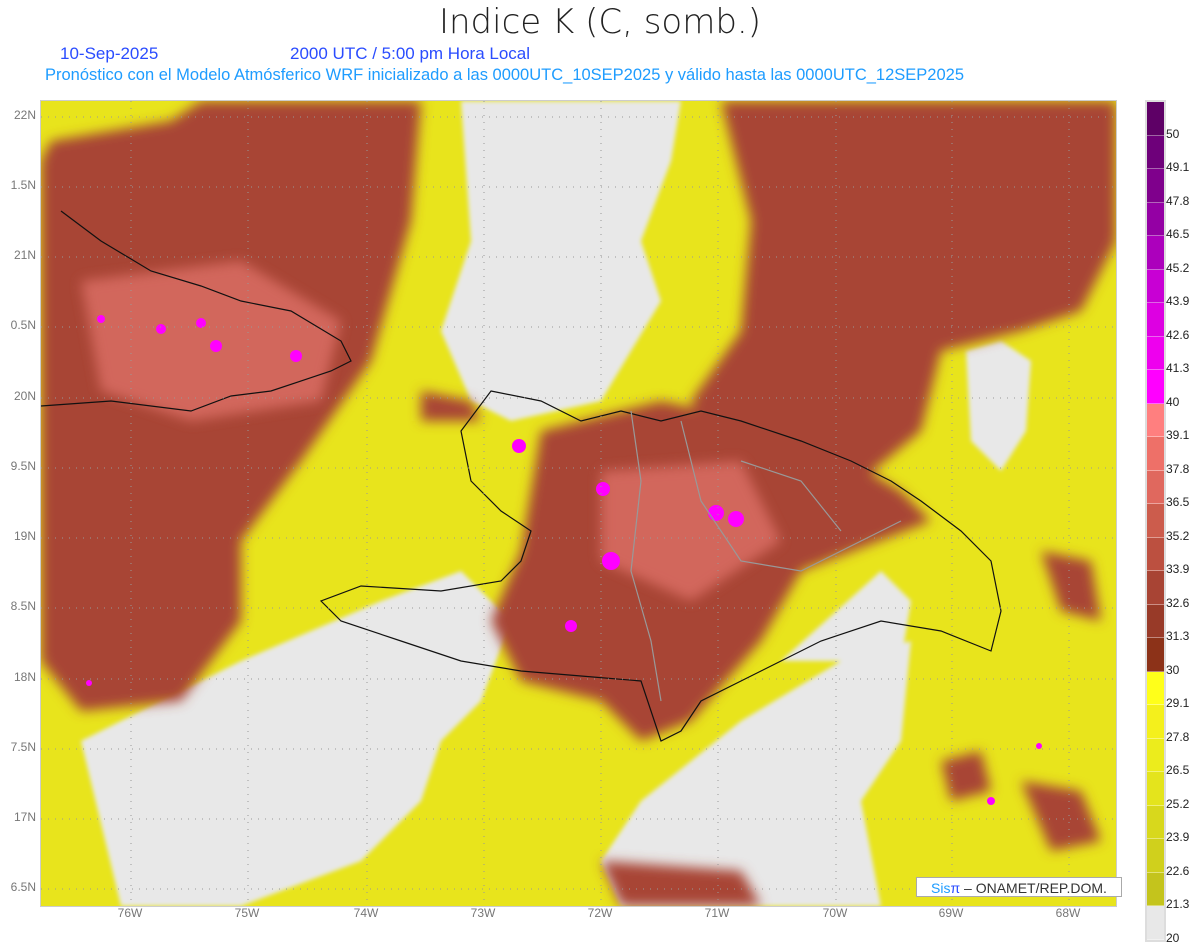  What do you see at coordinates (23, 185) in the screenshot?
I see `latitude-label: 1.5N` at bounding box center [23, 185].